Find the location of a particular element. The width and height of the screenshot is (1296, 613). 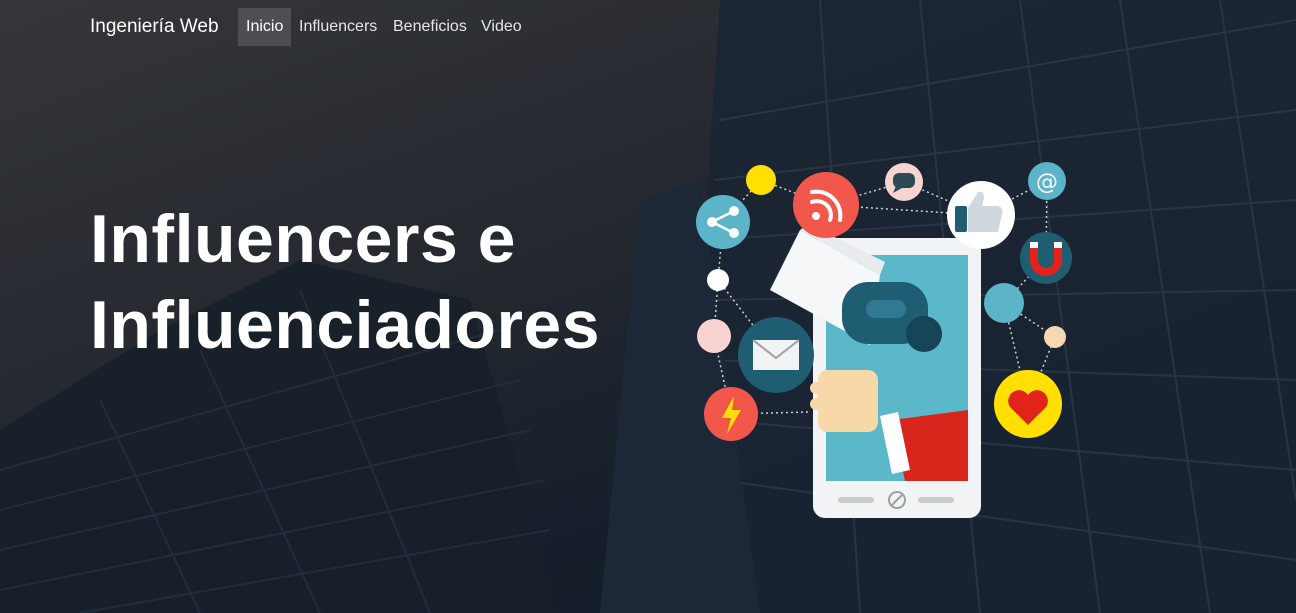

at-icon: @ is located at coordinates (1047, 181).